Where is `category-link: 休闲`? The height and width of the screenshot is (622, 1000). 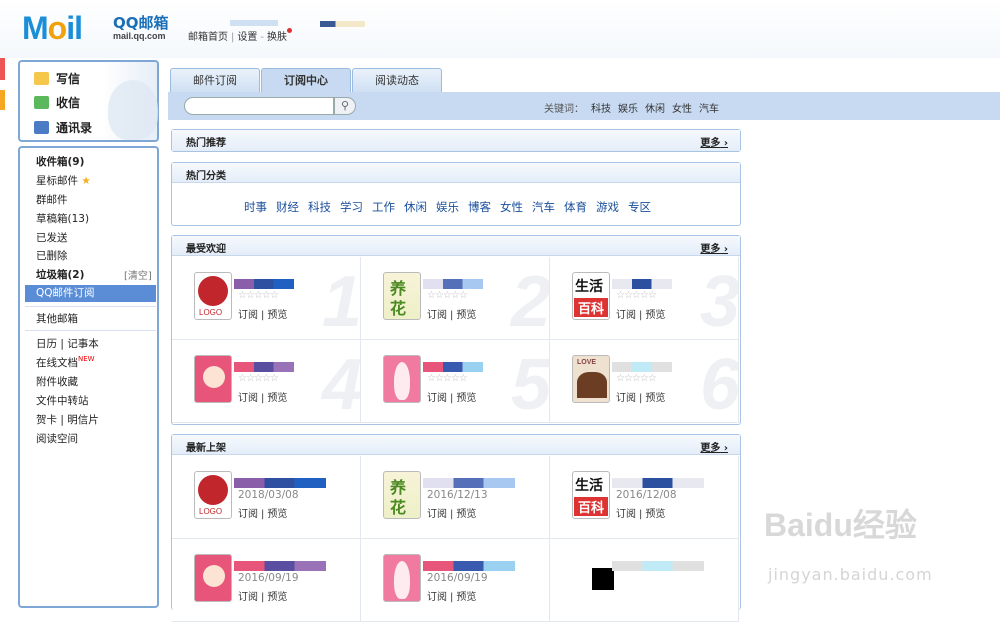
category-link: 休闲 is located at coordinates (415, 207).